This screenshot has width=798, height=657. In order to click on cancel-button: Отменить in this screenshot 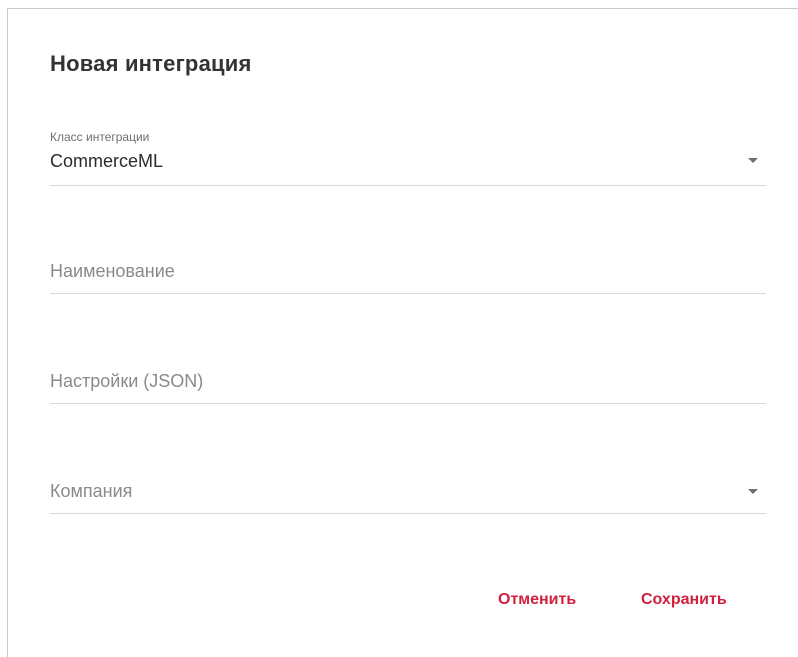, I will do `click(537, 600)`.